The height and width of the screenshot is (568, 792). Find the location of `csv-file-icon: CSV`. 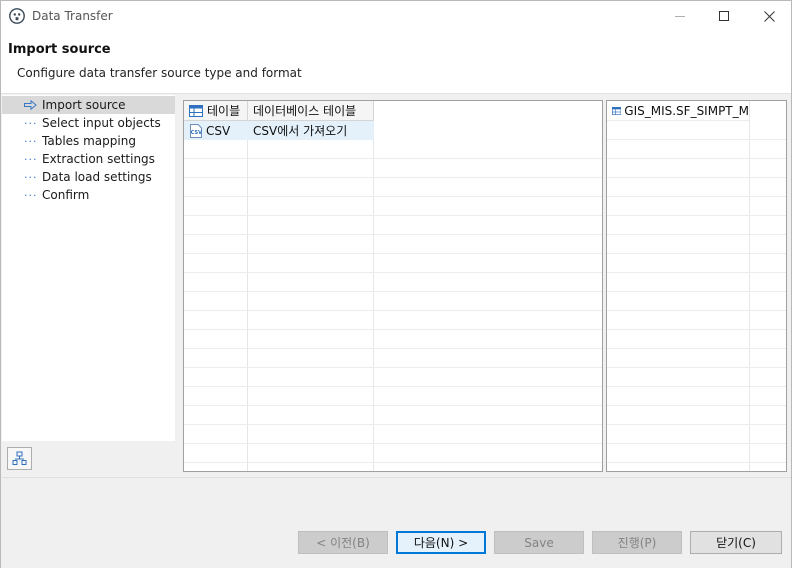

csv-file-icon: CSV is located at coordinates (196, 130).